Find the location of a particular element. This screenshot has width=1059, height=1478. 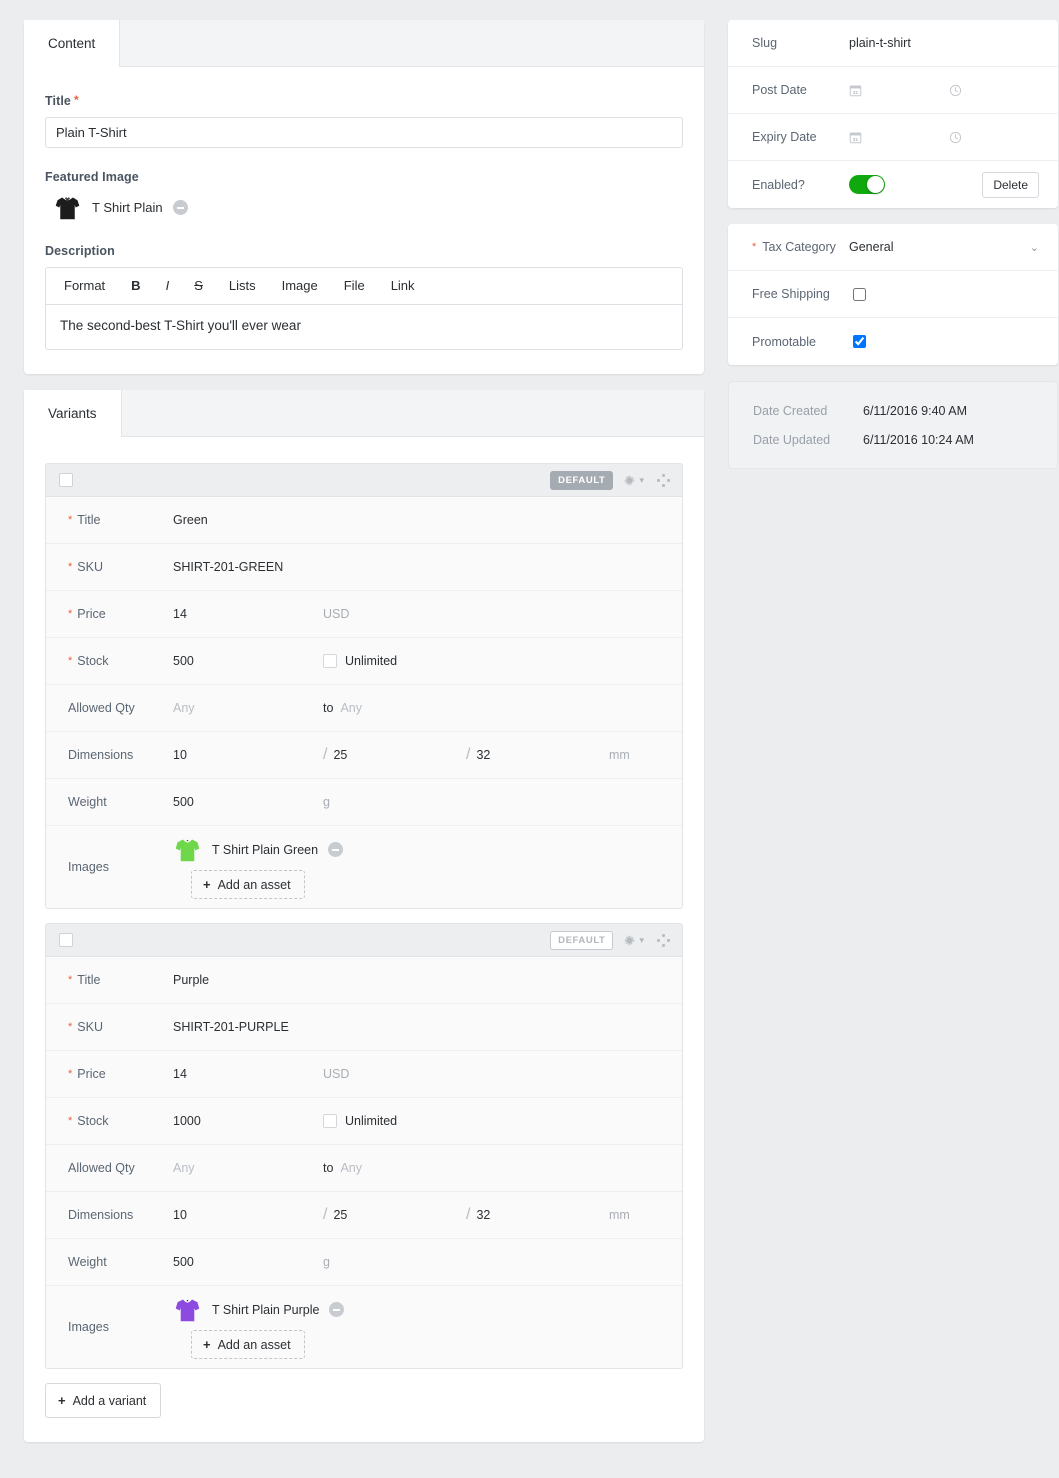

variant-header: DEFAULT ▾ is located at coordinates (364, 940).